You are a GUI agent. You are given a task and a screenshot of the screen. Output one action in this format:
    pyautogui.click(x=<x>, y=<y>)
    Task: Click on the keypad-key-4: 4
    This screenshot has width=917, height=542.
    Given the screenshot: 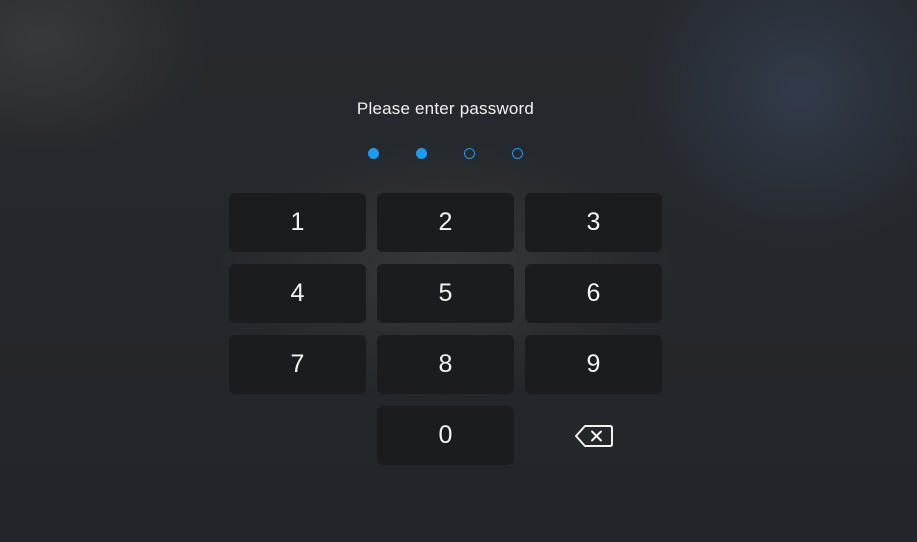 What is the action you would take?
    pyautogui.click(x=297, y=293)
    